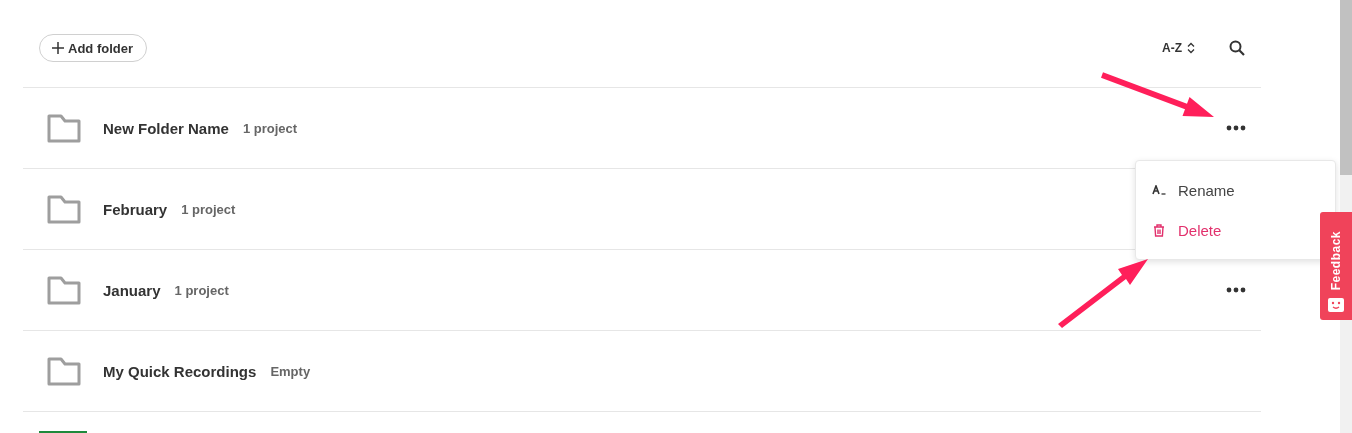 The image size is (1352, 433). What do you see at coordinates (1191, 48) in the screenshot?
I see `sort-chevrons-icon` at bounding box center [1191, 48].